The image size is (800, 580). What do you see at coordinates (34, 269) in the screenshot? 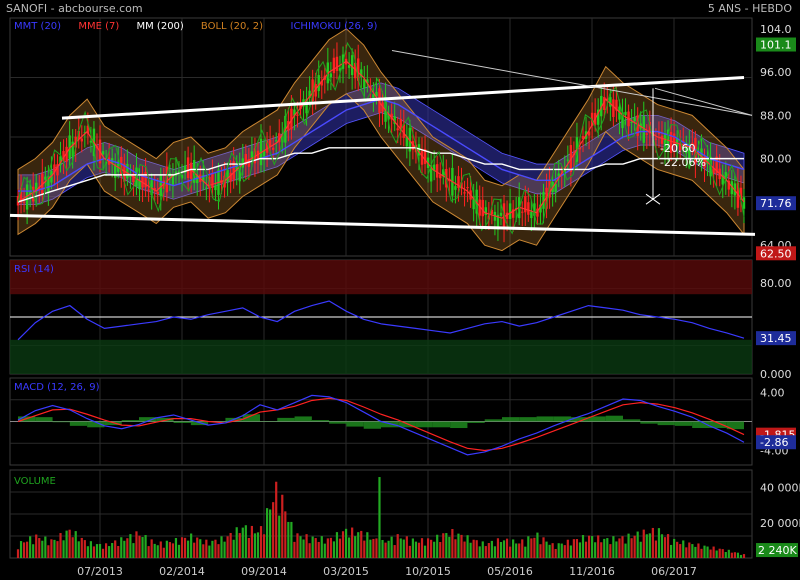
I see `rsi-title: RSI (14)` at bounding box center [34, 269].